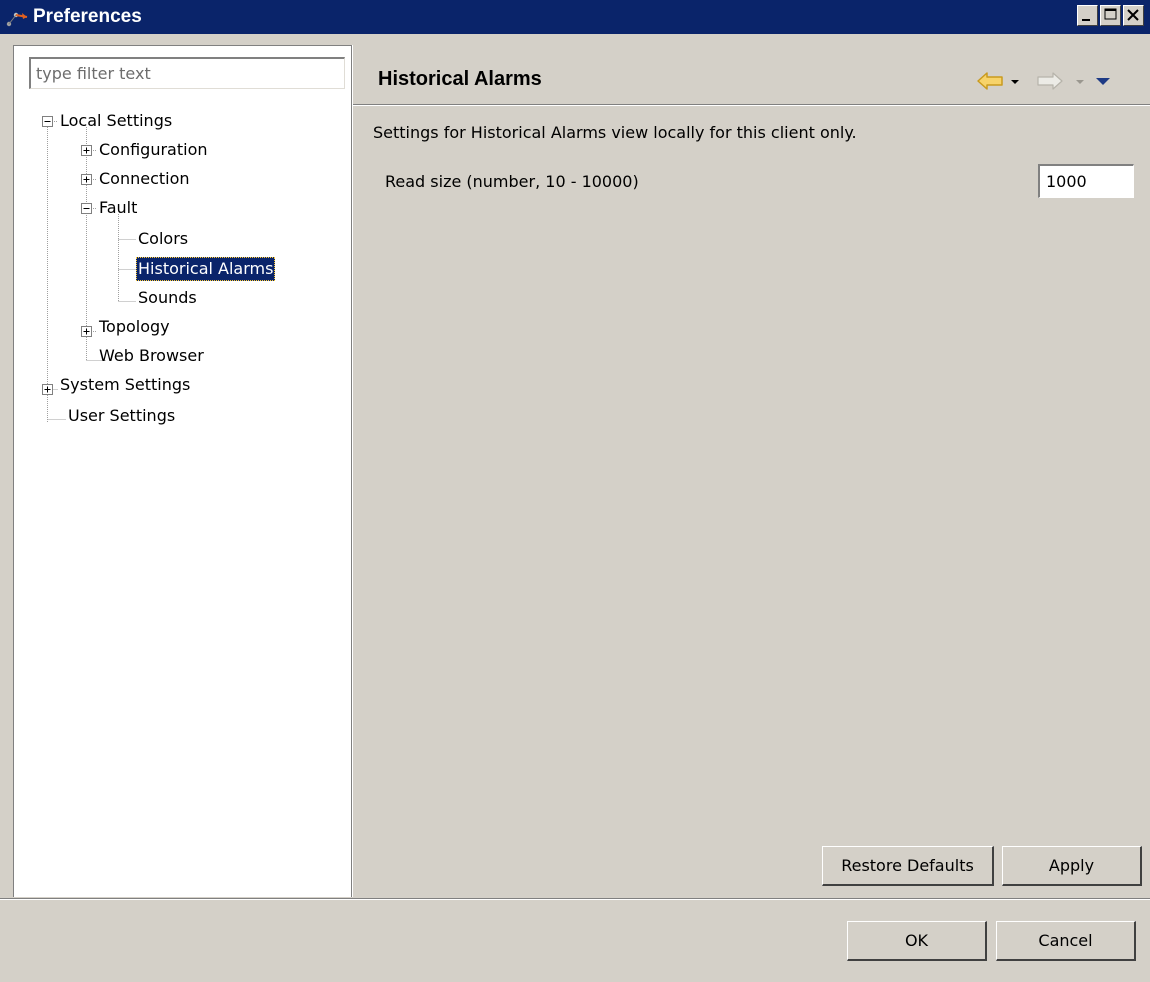 The height and width of the screenshot is (982, 1150). What do you see at coordinates (118, 208) in the screenshot?
I see `tree-item-fault: Fault` at bounding box center [118, 208].